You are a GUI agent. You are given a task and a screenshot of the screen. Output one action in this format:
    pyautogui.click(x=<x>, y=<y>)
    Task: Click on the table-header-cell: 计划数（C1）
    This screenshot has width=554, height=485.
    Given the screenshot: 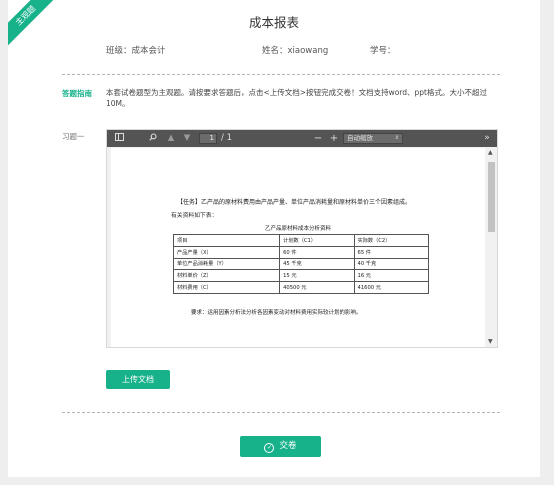 What is the action you would take?
    pyautogui.click(x=317, y=240)
    